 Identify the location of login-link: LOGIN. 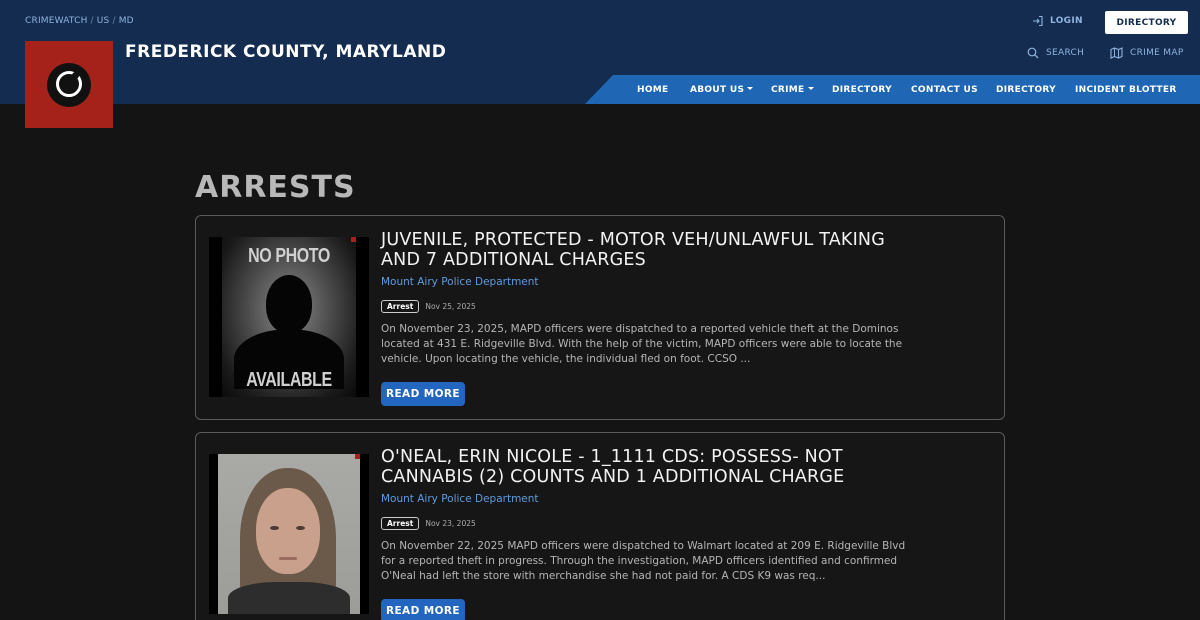
(1057, 21).